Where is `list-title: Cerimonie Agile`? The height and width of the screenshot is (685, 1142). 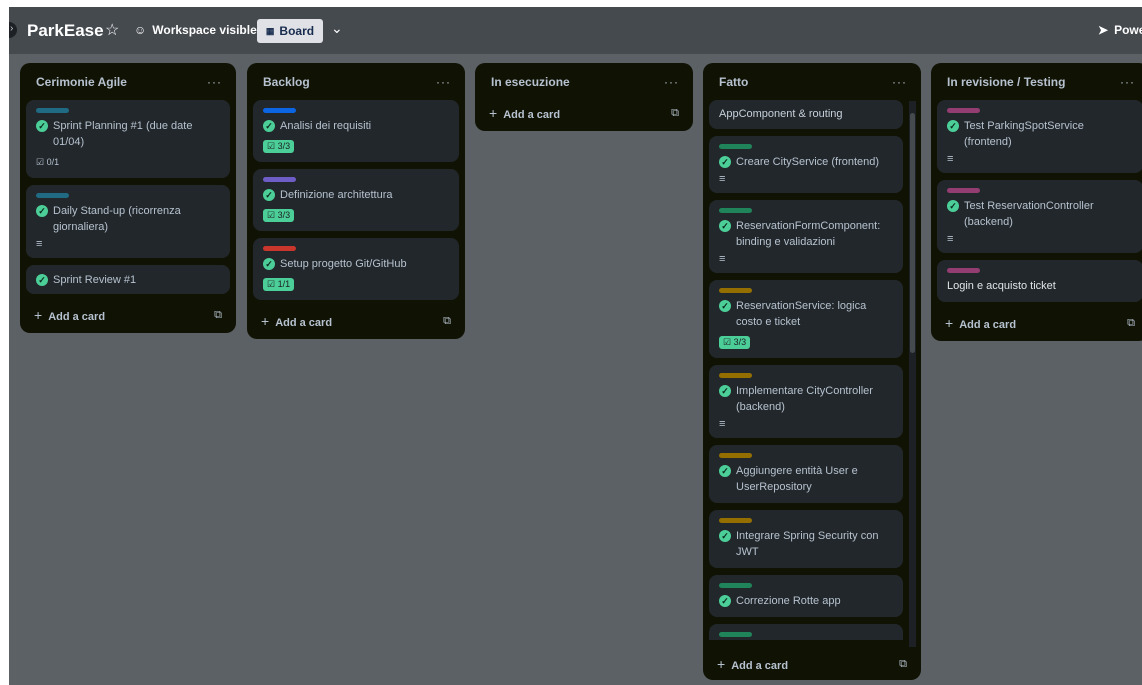
list-title: Cerimonie Agile is located at coordinates (81, 82).